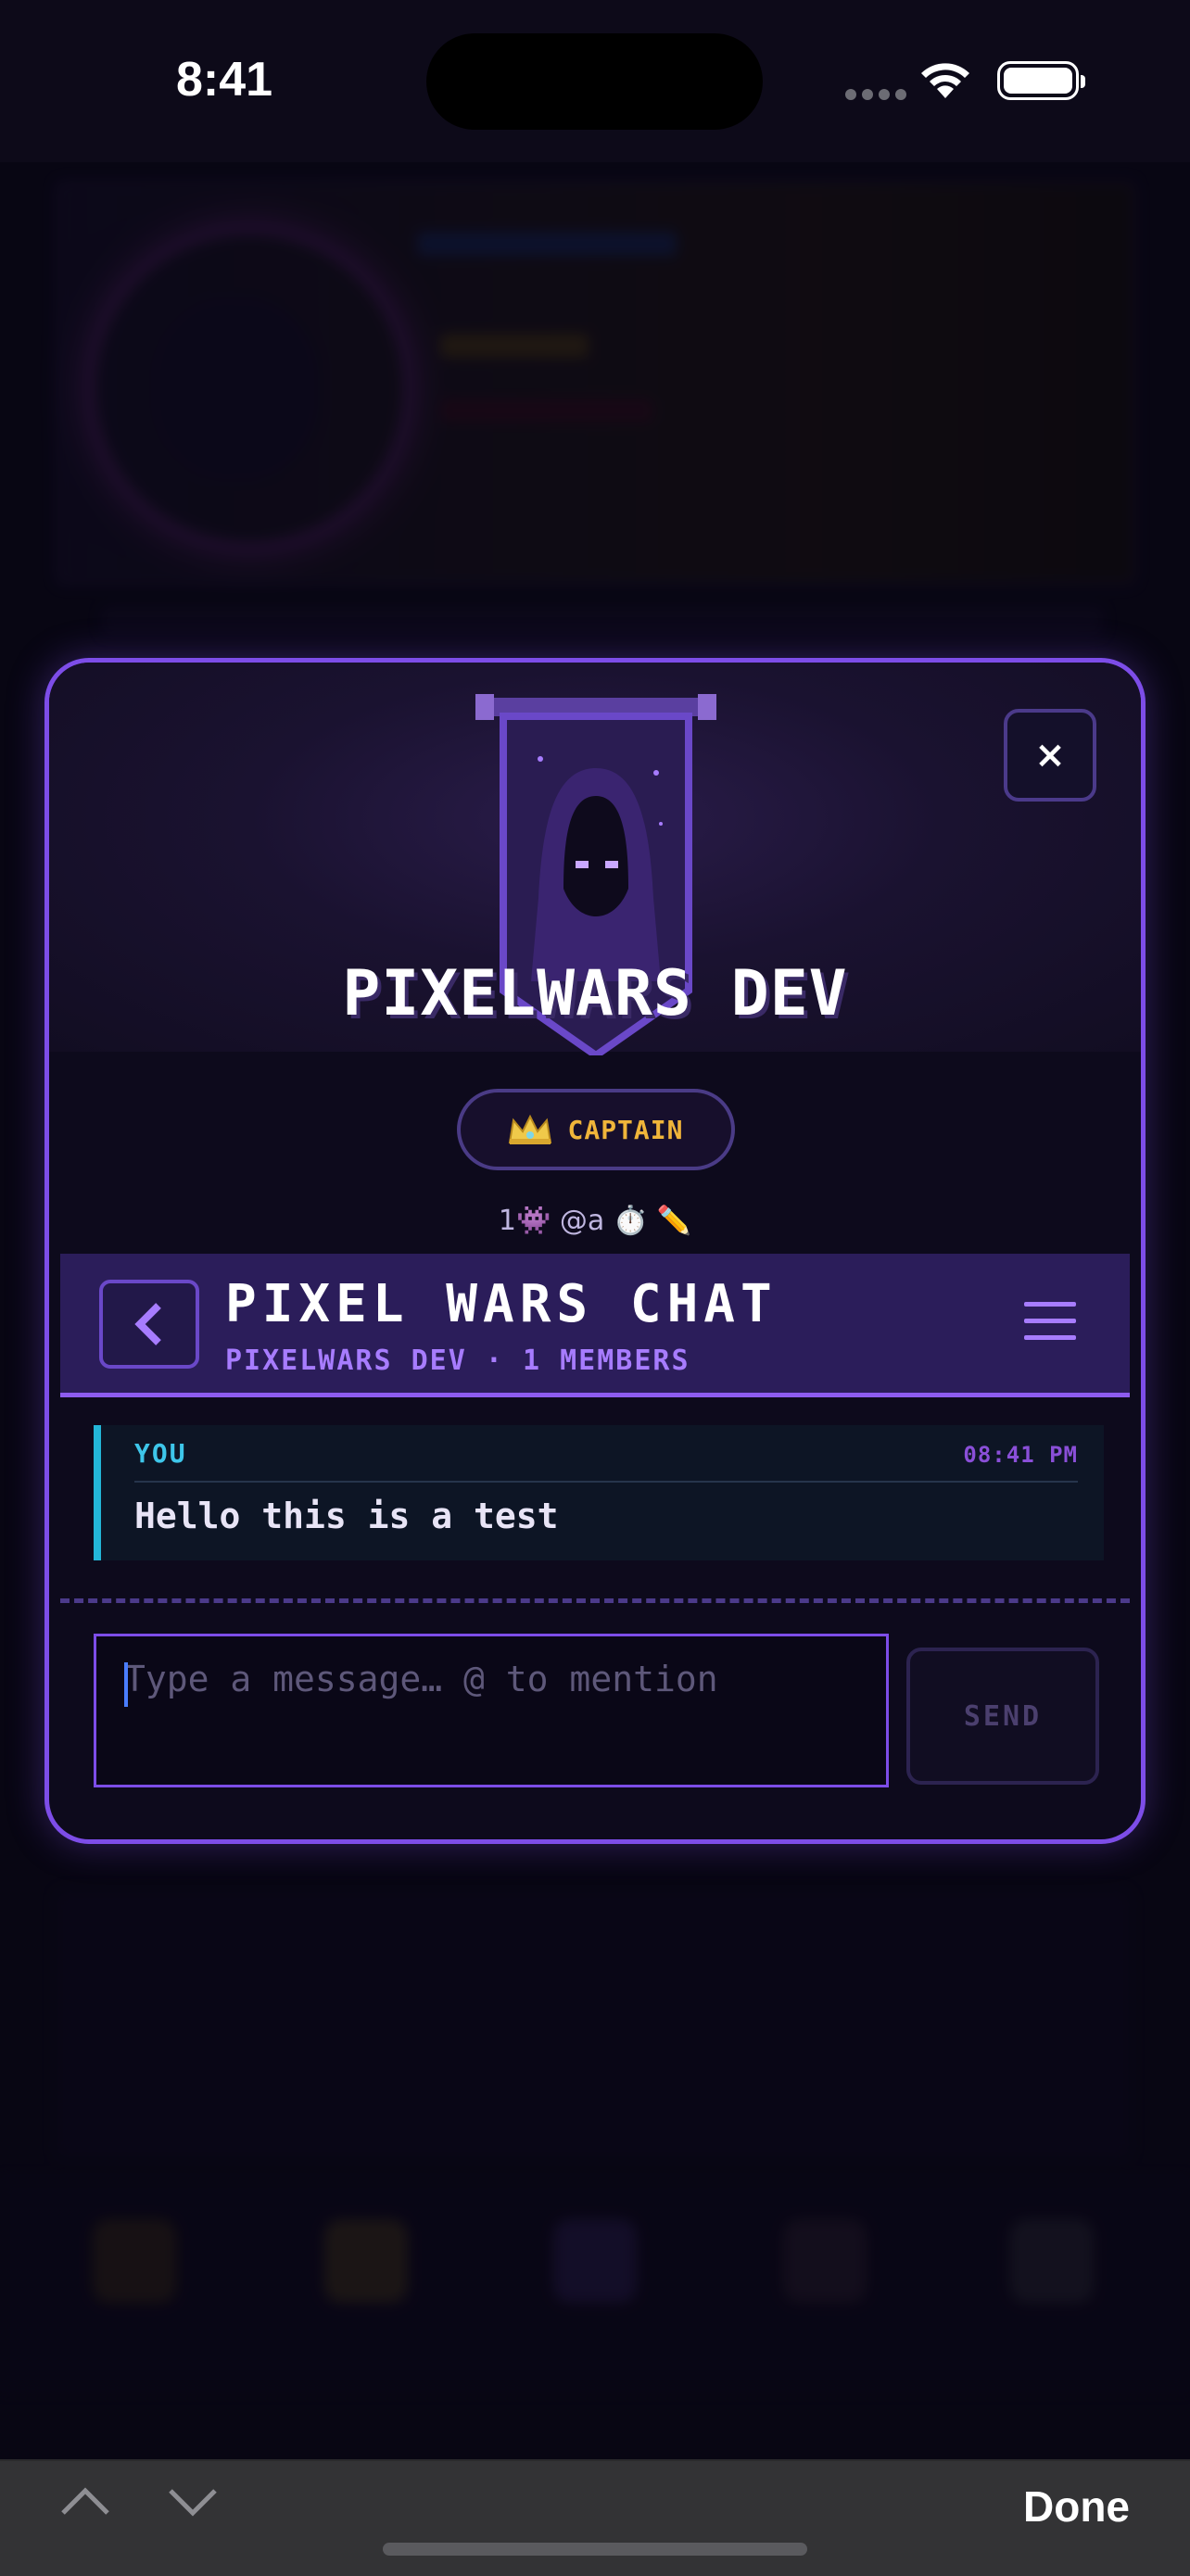 The image size is (1190, 2576). I want to click on crown-icon, so click(530, 1129).